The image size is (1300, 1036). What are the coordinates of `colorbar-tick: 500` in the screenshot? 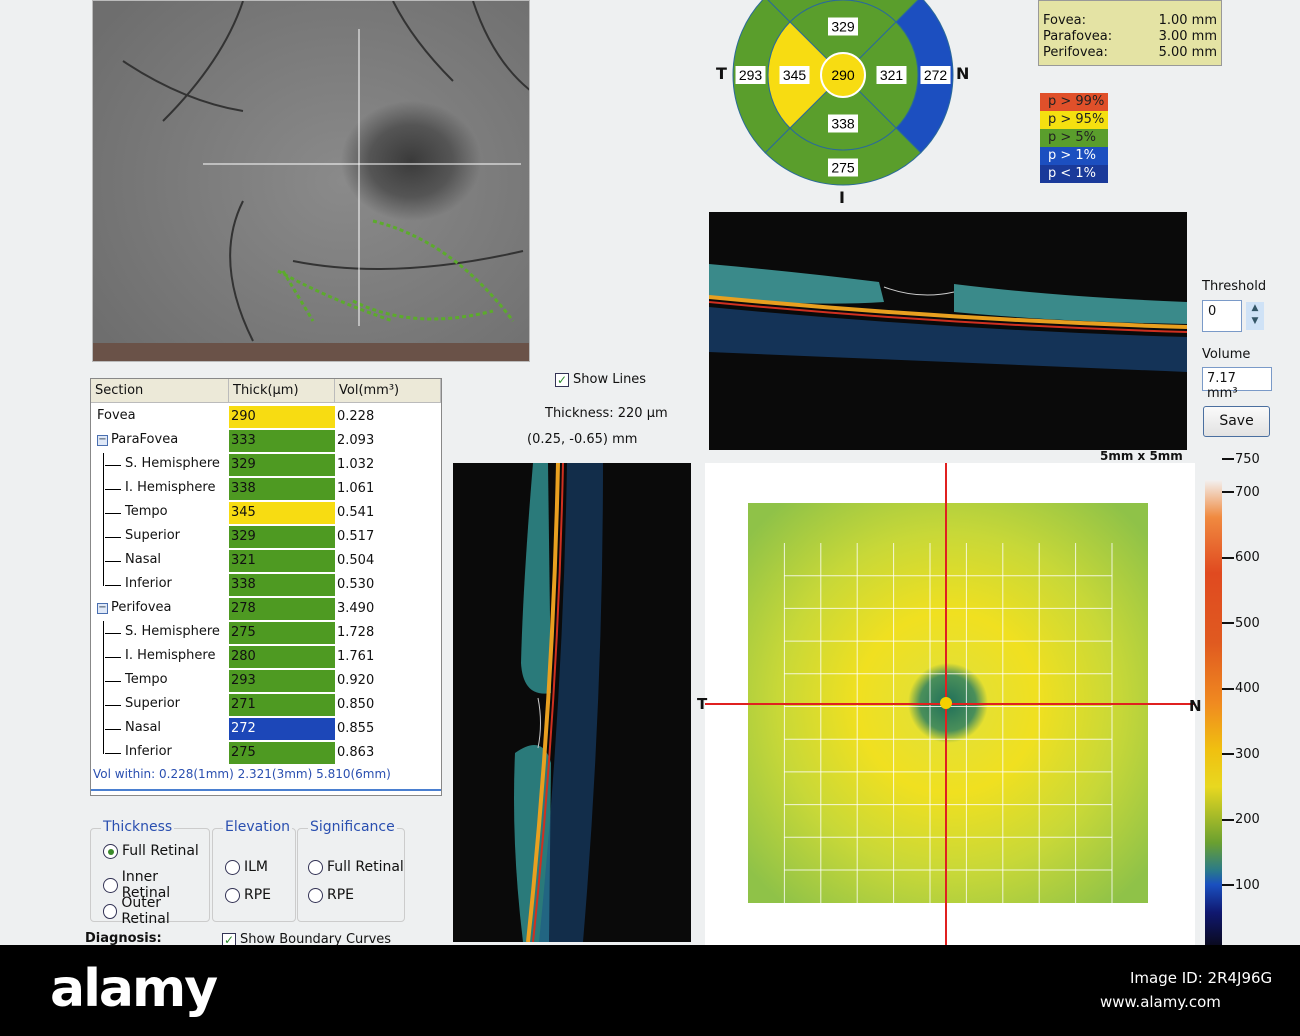 It's located at (1241, 623).